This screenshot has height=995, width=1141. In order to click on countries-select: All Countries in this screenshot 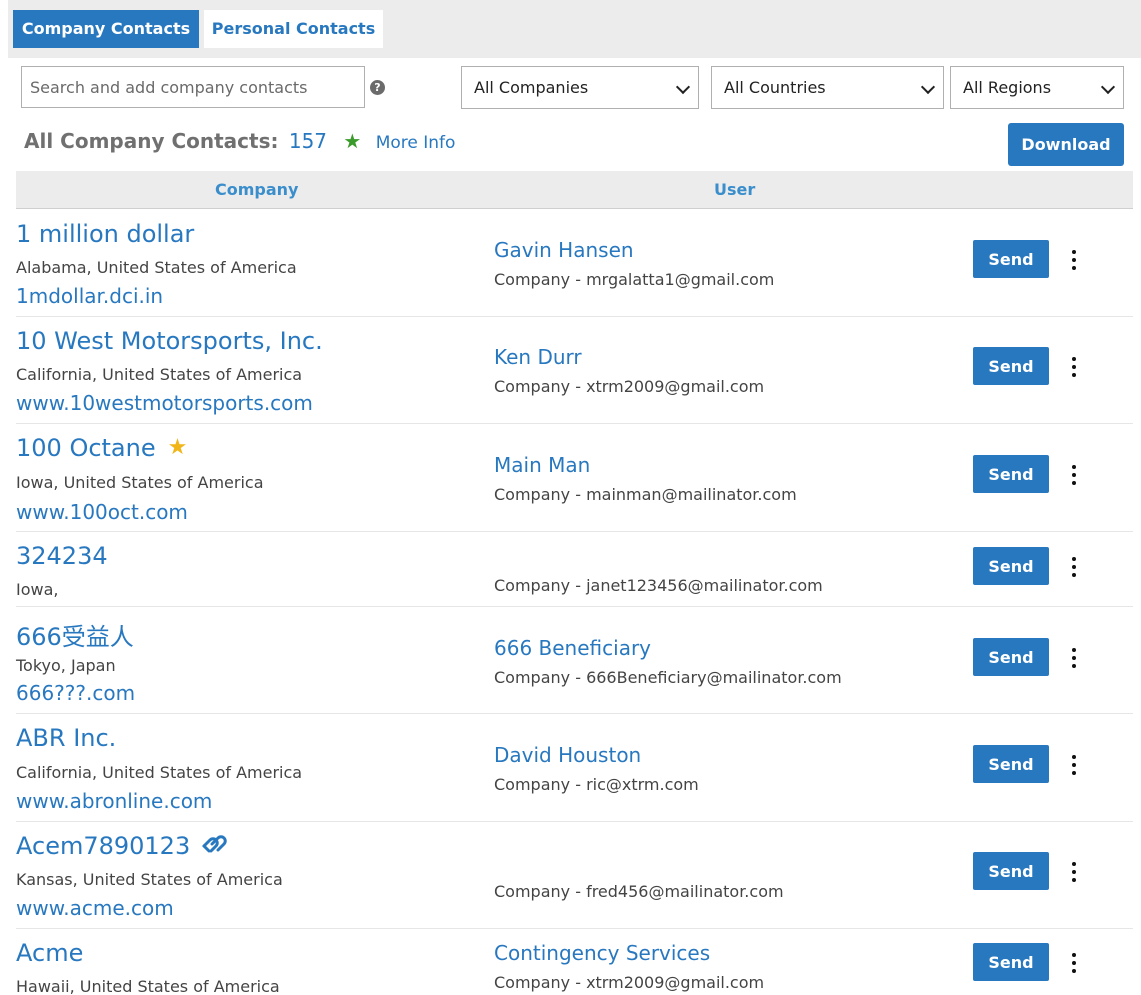, I will do `click(827, 87)`.